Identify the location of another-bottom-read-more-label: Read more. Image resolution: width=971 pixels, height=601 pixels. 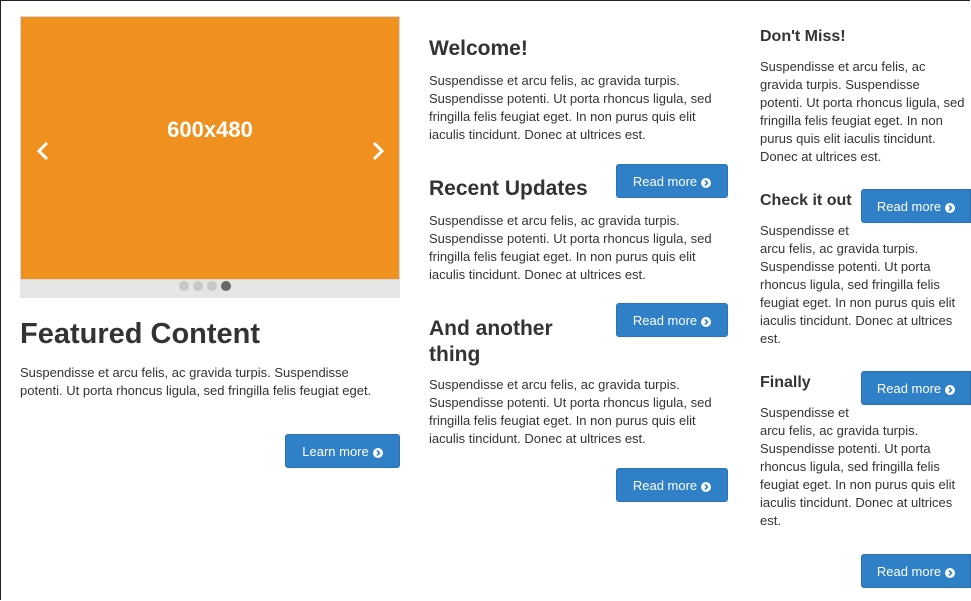
(665, 485).